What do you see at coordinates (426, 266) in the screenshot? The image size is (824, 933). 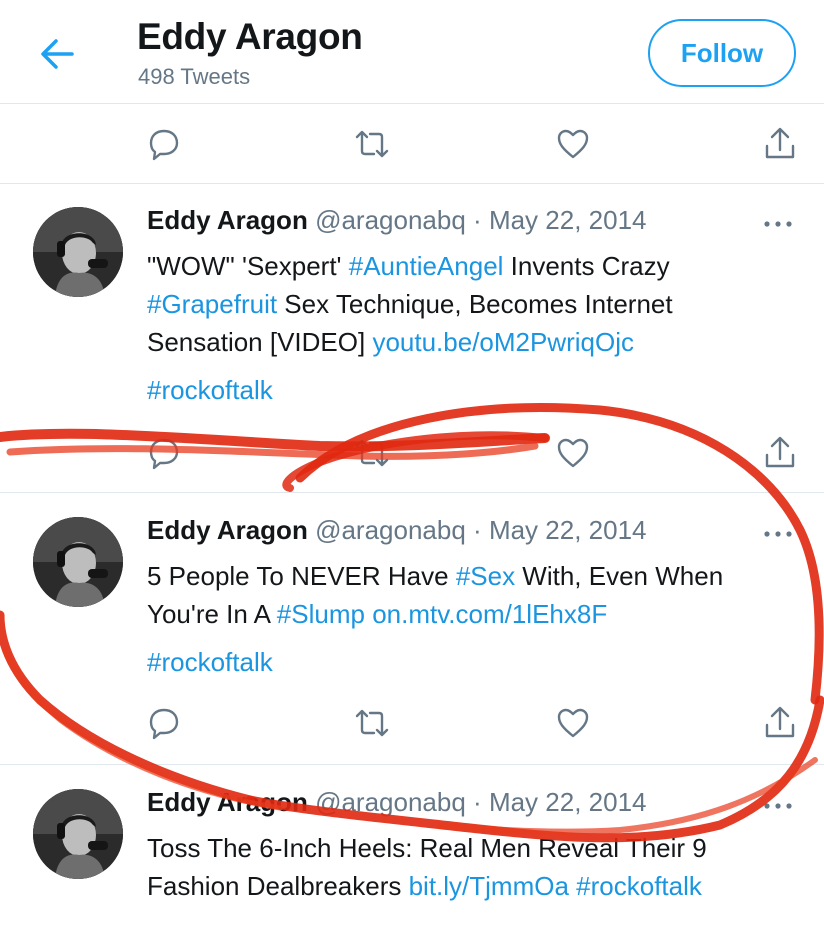 I see `hashtag-link: #AuntieAngel` at bounding box center [426, 266].